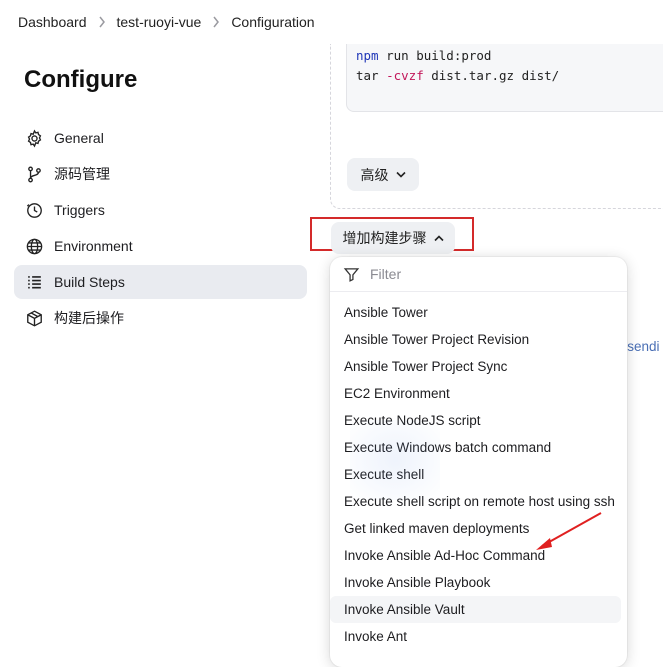 This screenshot has height=667, width=663. Describe the element at coordinates (475, 312) in the screenshot. I see `dropdown-option: Ansible Tower` at that location.